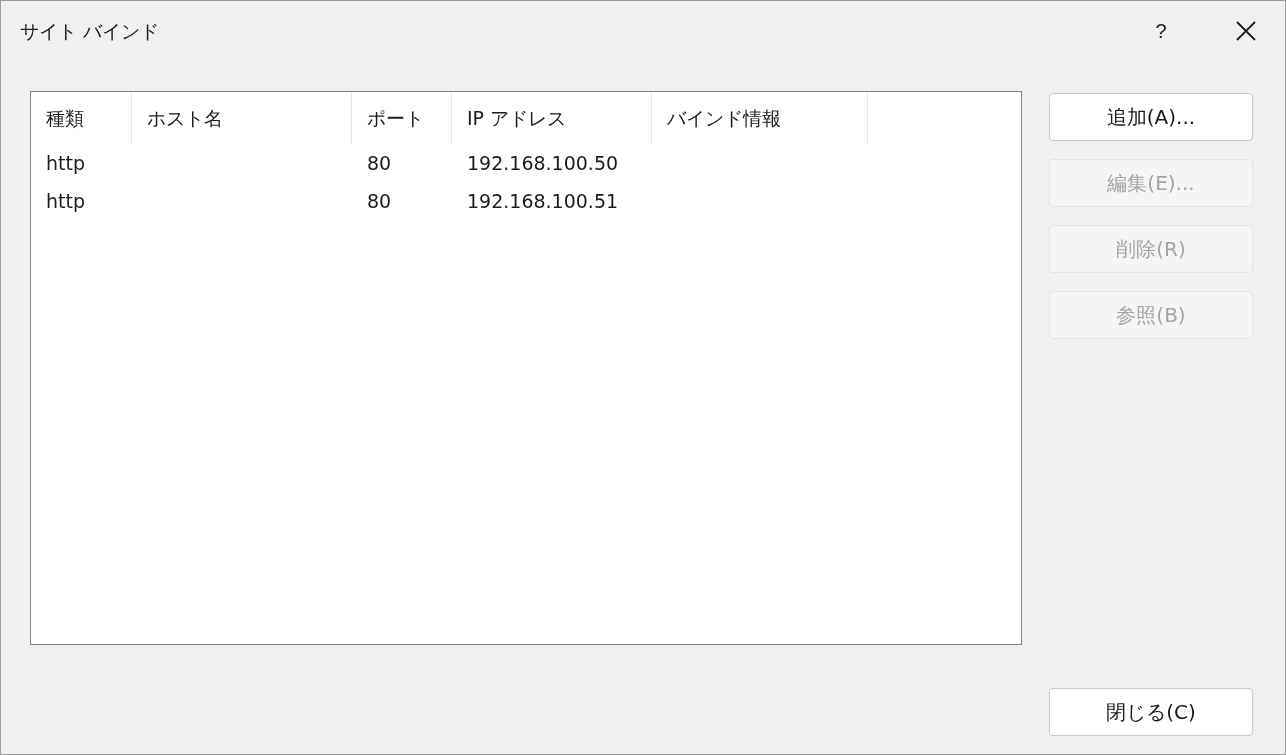  I want to click on table-cell-text: 192.168.100.50, so click(543, 163).